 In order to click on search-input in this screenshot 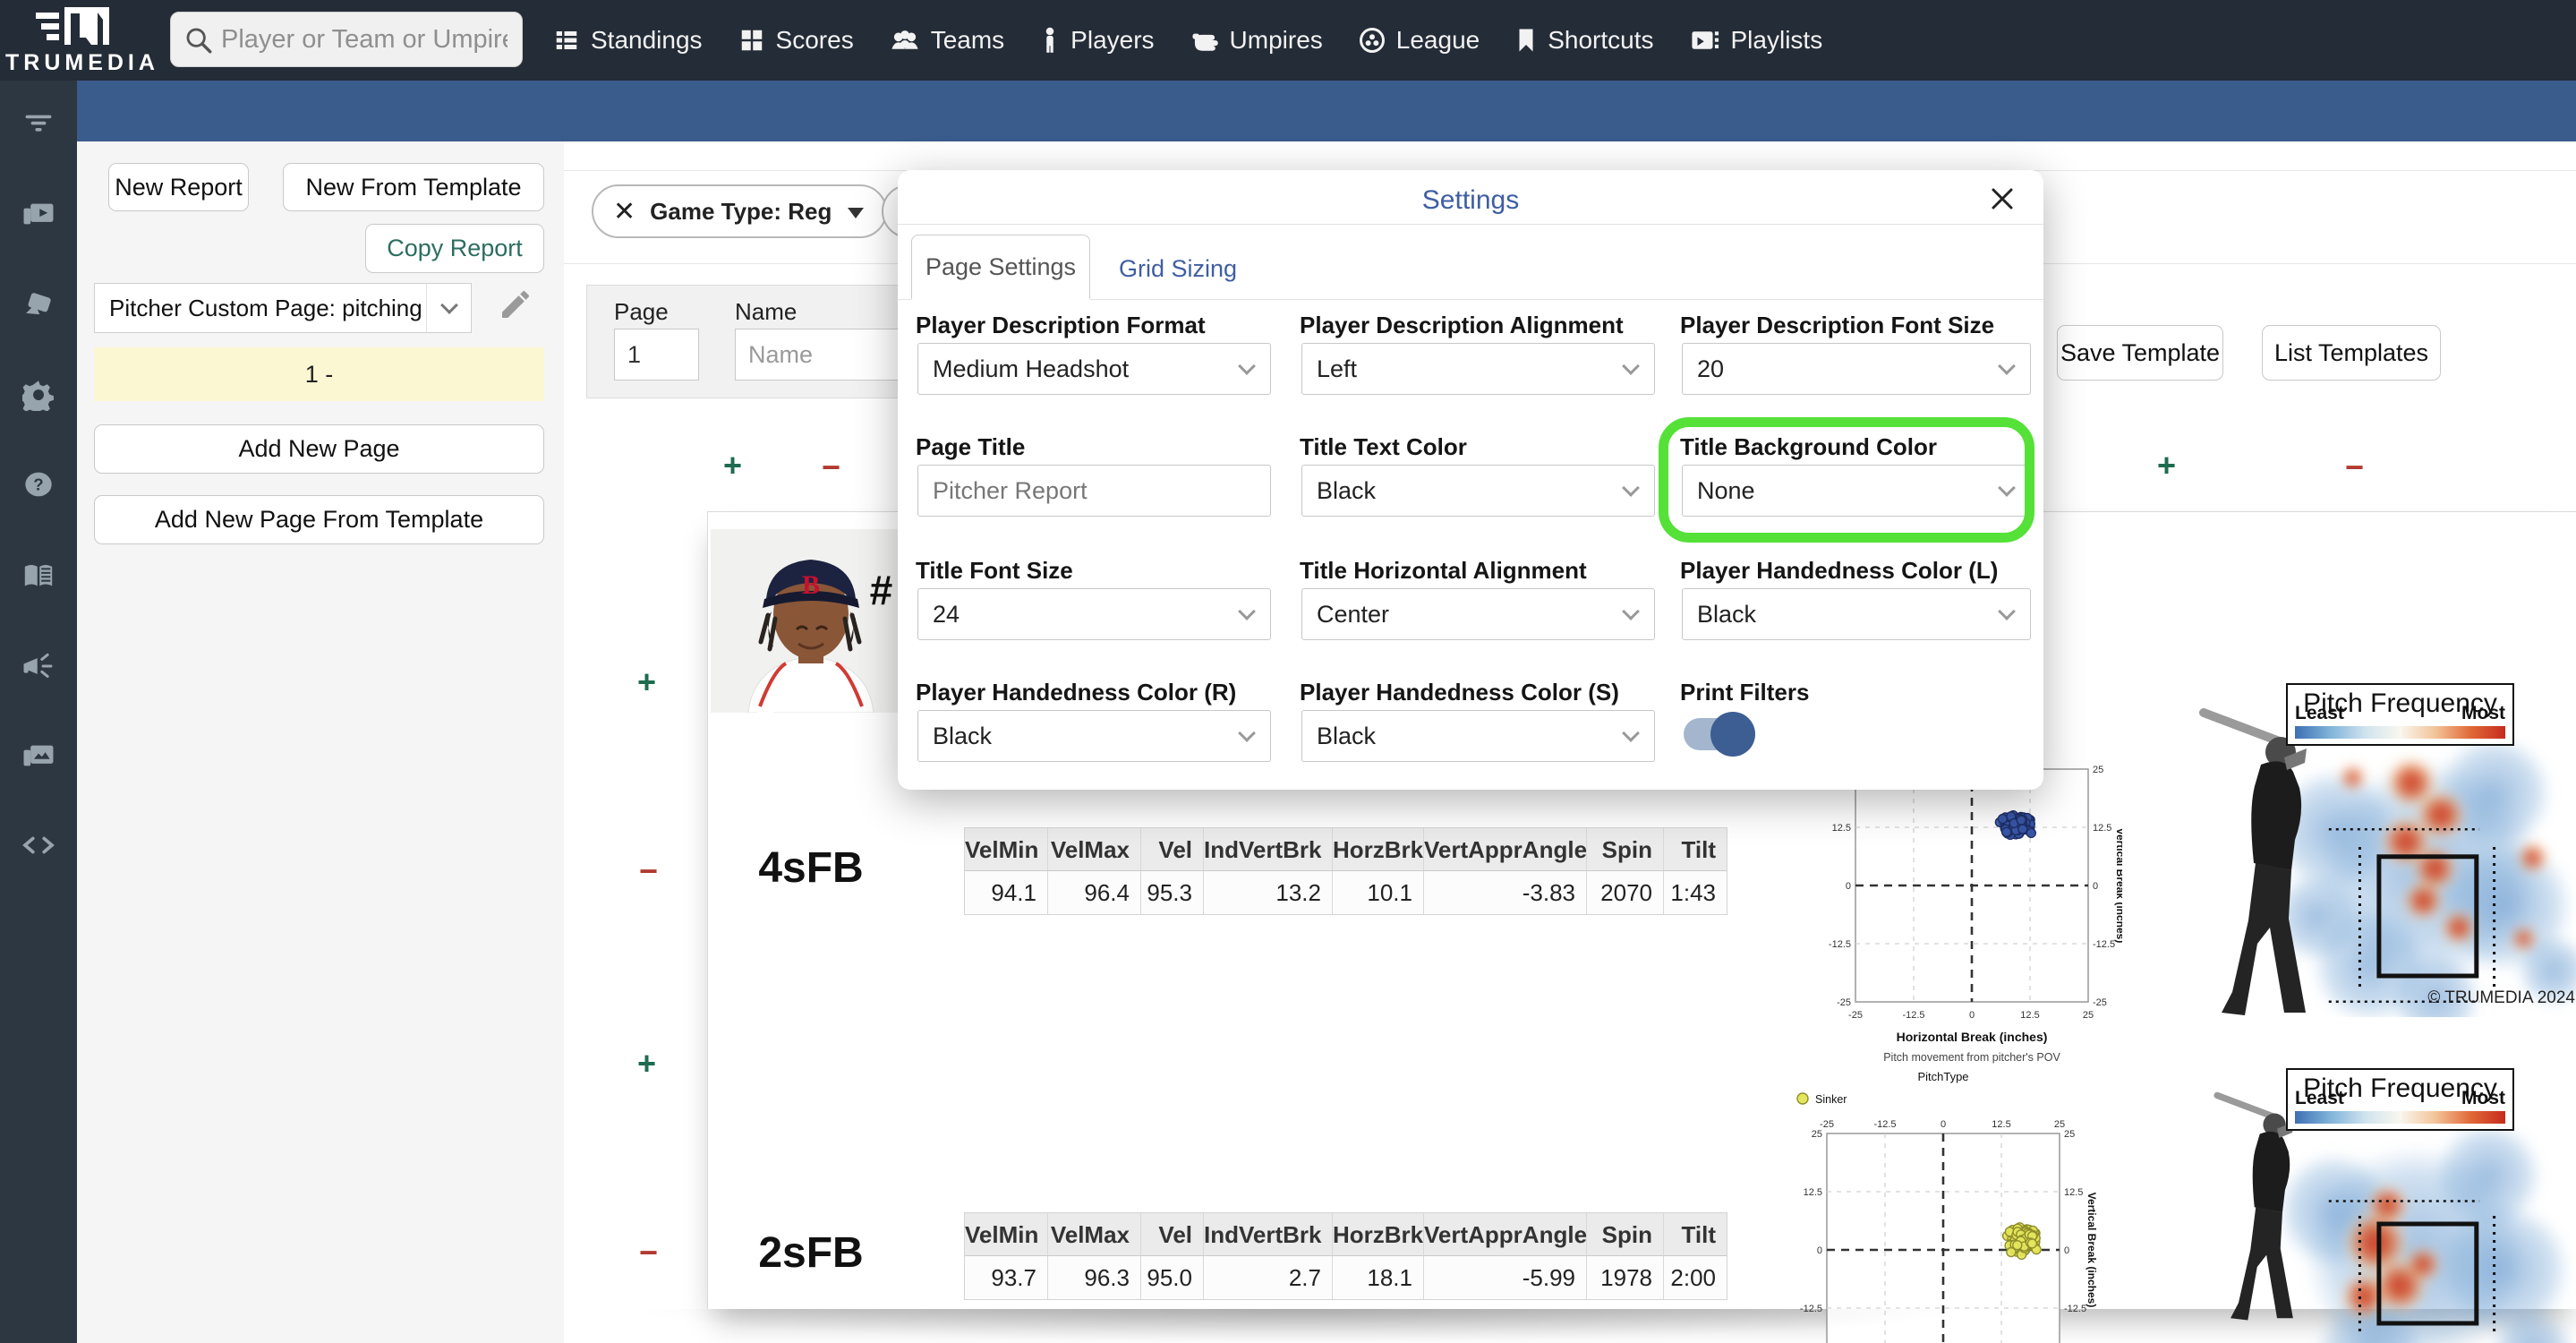, I will do `click(364, 39)`.